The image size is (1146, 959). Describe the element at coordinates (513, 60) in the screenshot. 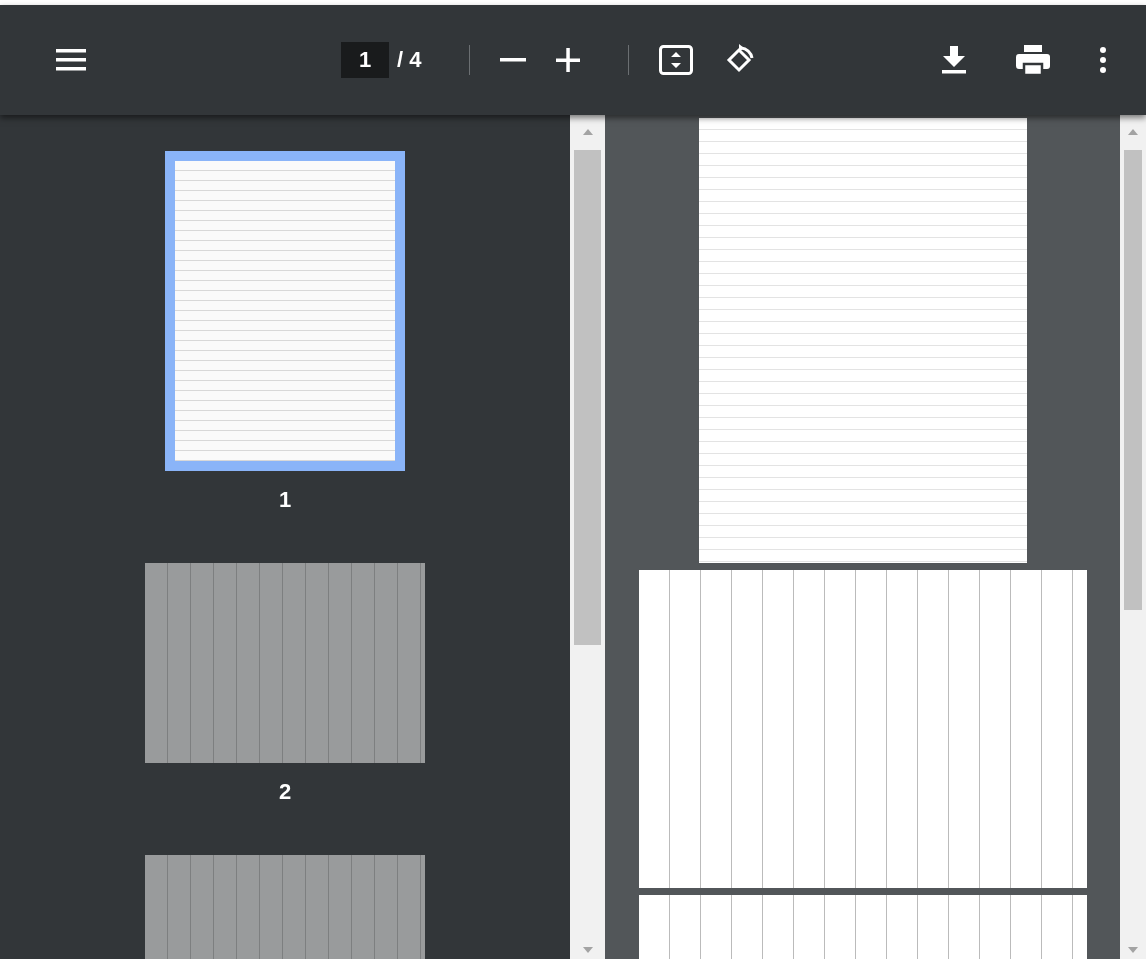

I see `zoom-out-icon` at that location.